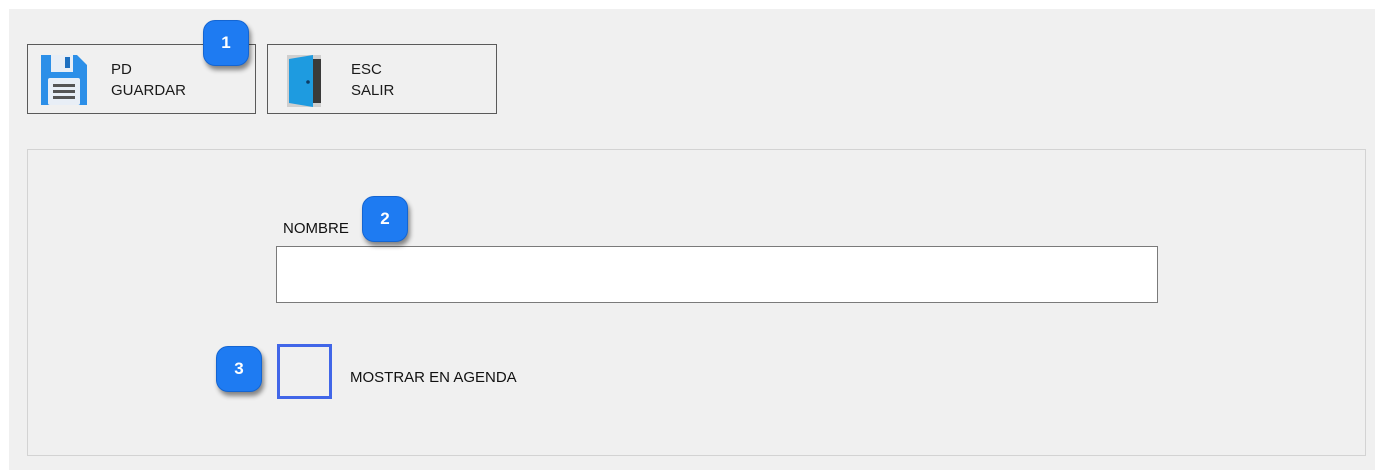 The image size is (1375, 470). I want to click on exit-button-label: ESC SALIR, so click(372, 80).